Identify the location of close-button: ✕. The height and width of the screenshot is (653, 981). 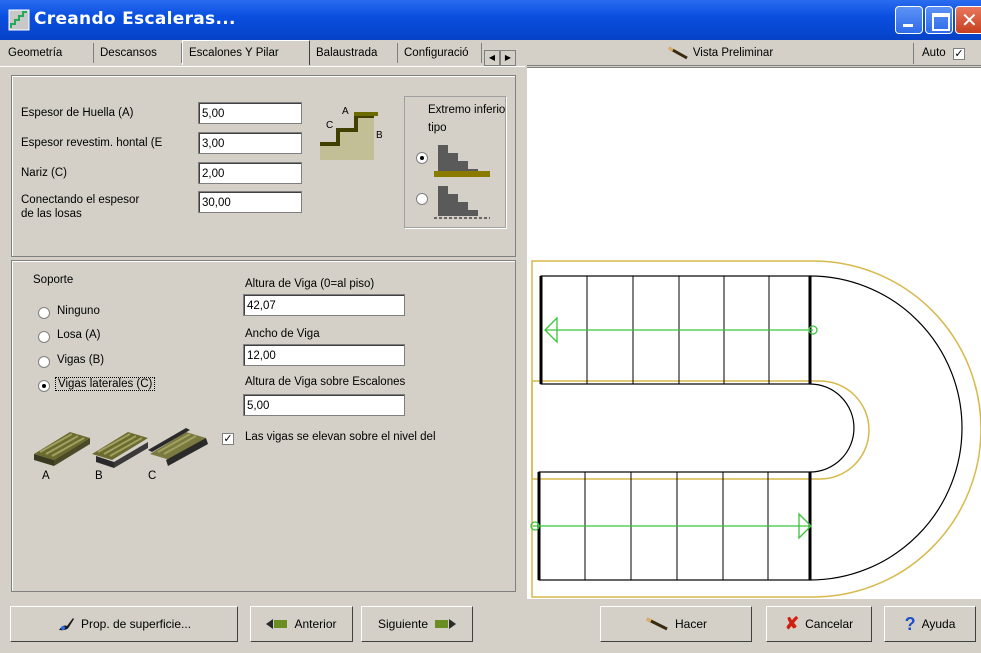
(968, 20).